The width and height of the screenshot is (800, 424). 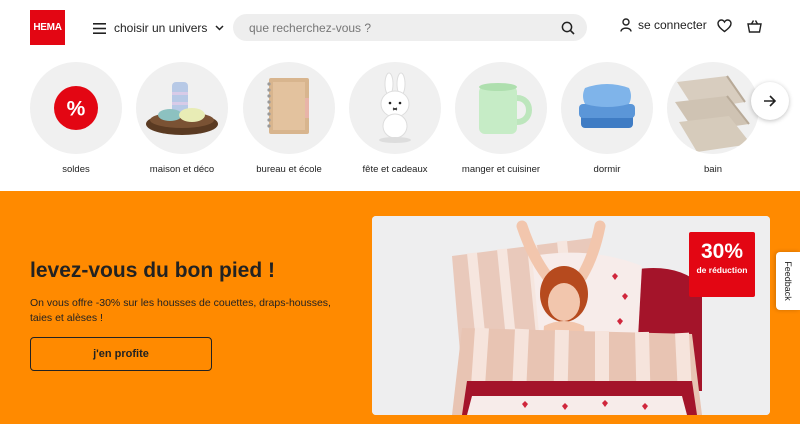 I want to click on category-label: bain, so click(x=713, y=169).